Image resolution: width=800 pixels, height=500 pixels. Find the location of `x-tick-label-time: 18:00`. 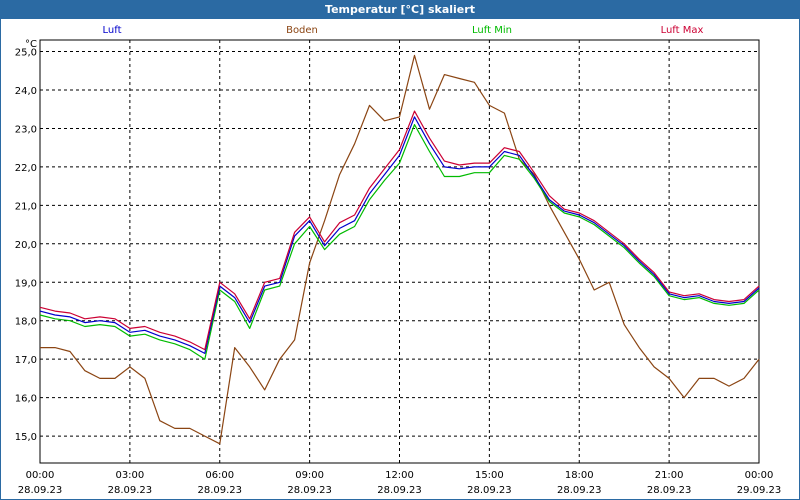

x-tick-label-time: 18:00 is located at coordinates (579, 475).